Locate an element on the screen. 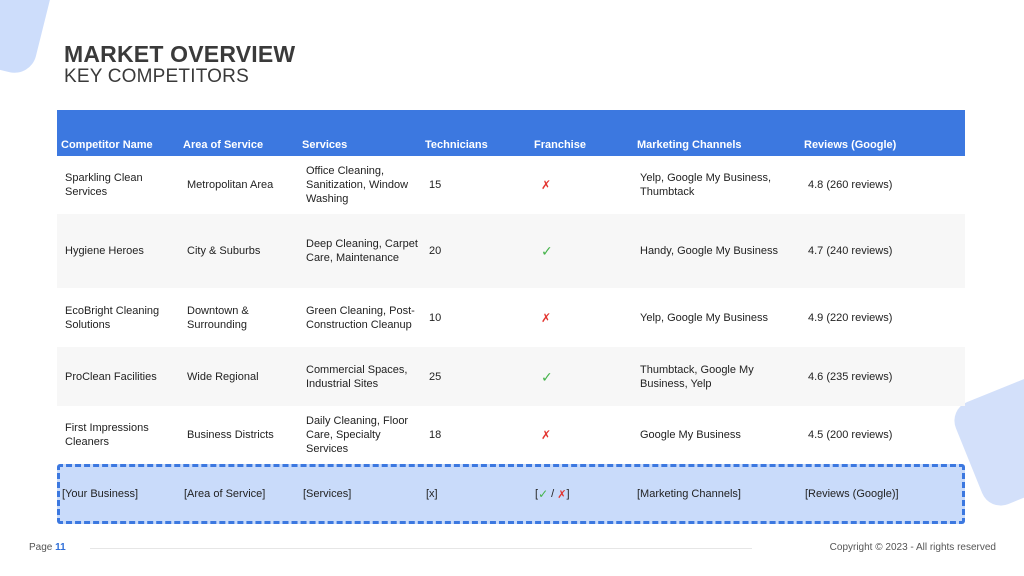 This screenshot has height=576, width=1024. cell-competitor-name: Hygiene Heroes is located at coordinates (104, 251).